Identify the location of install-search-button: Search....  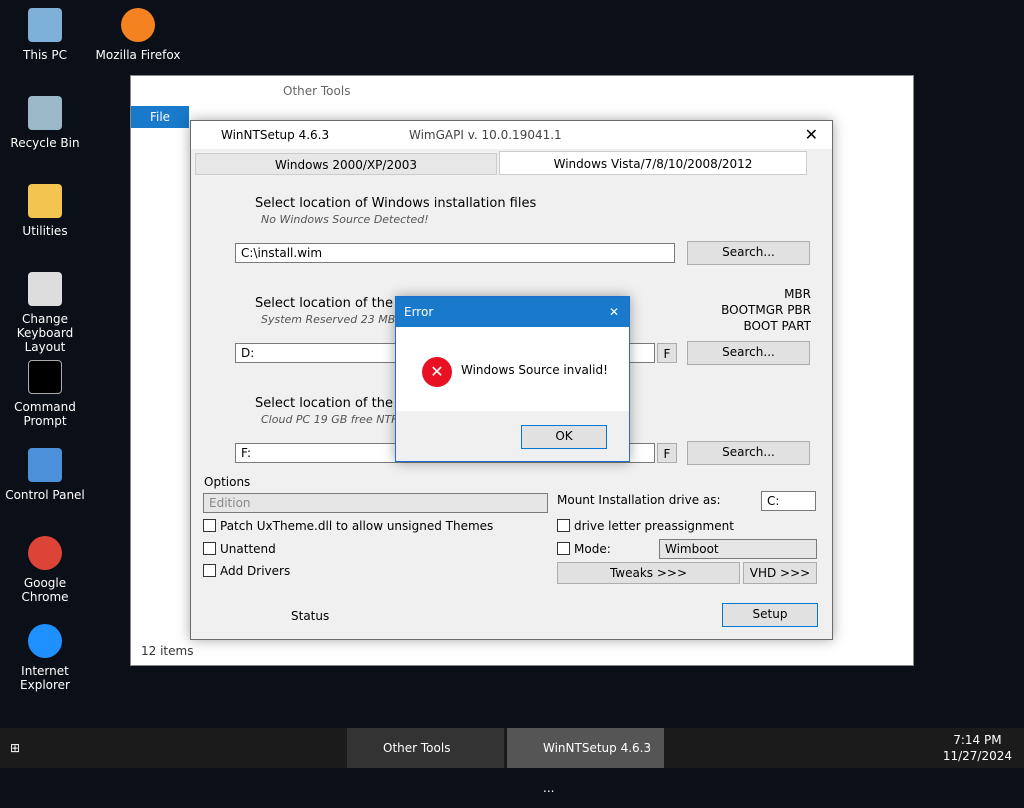
(748, 453).